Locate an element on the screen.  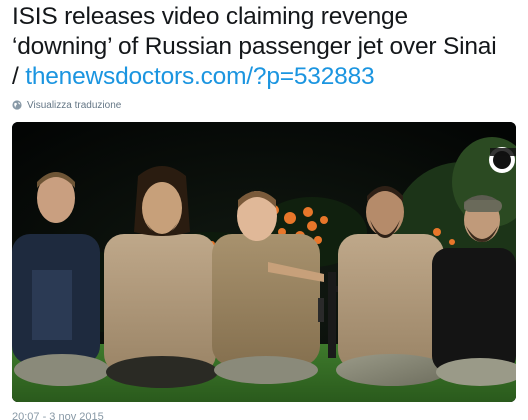
tweet-link: thenewsdoctors.com/?p=532883 is located at coordinates (199, 76).